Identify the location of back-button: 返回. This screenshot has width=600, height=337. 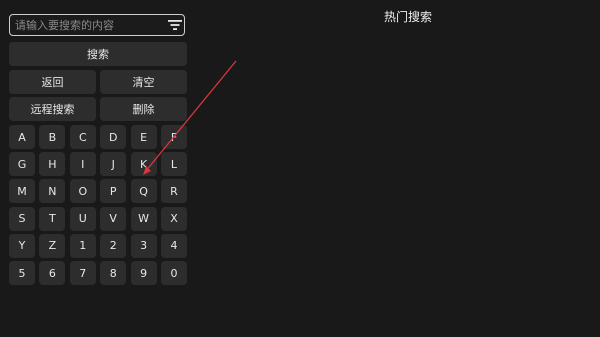
(52, 82).